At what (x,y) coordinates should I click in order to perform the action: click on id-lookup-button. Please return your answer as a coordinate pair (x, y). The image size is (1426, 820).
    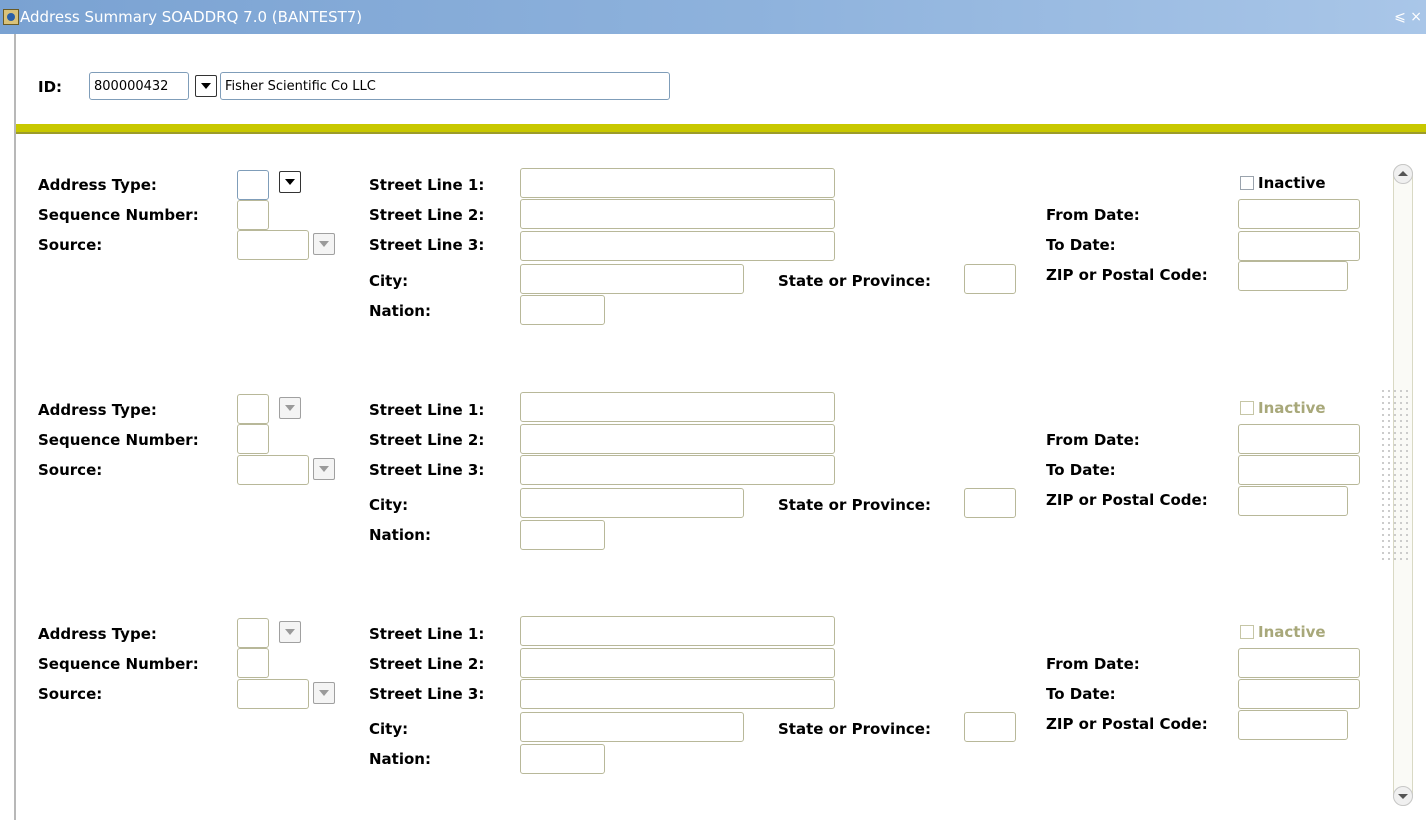
    Looking at the image, I should click on (206, 86).